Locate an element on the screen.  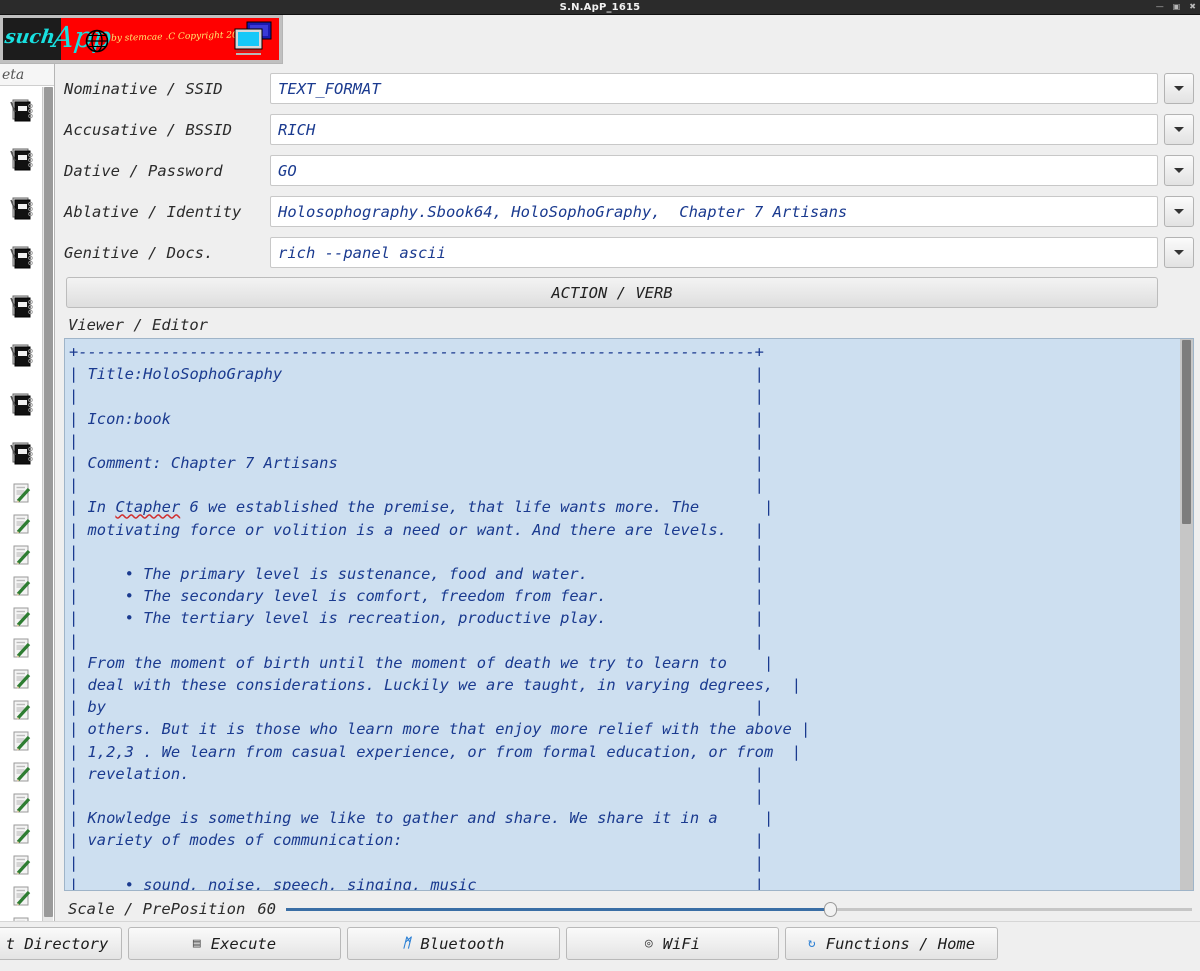
input-dative-password is located at coordinates (714, 170).